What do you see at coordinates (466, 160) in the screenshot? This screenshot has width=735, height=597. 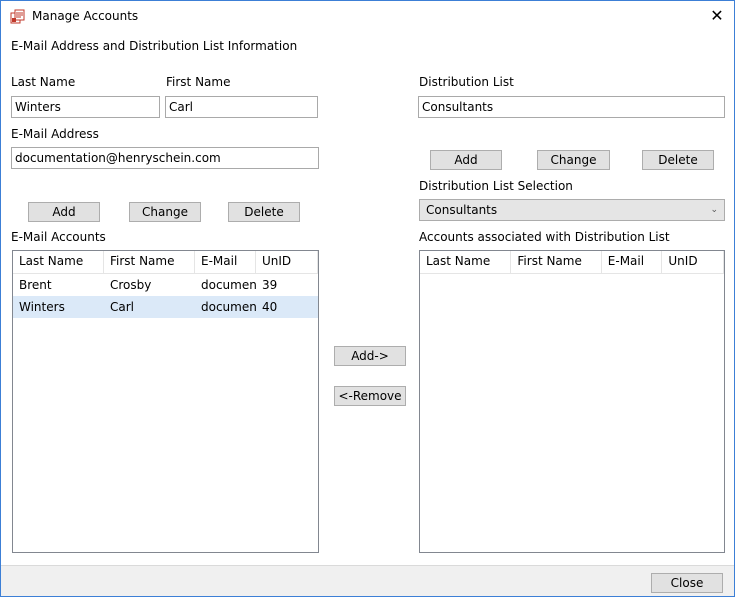 I see `add-distribution-list-button: Add` at bounding box center [466, 160].